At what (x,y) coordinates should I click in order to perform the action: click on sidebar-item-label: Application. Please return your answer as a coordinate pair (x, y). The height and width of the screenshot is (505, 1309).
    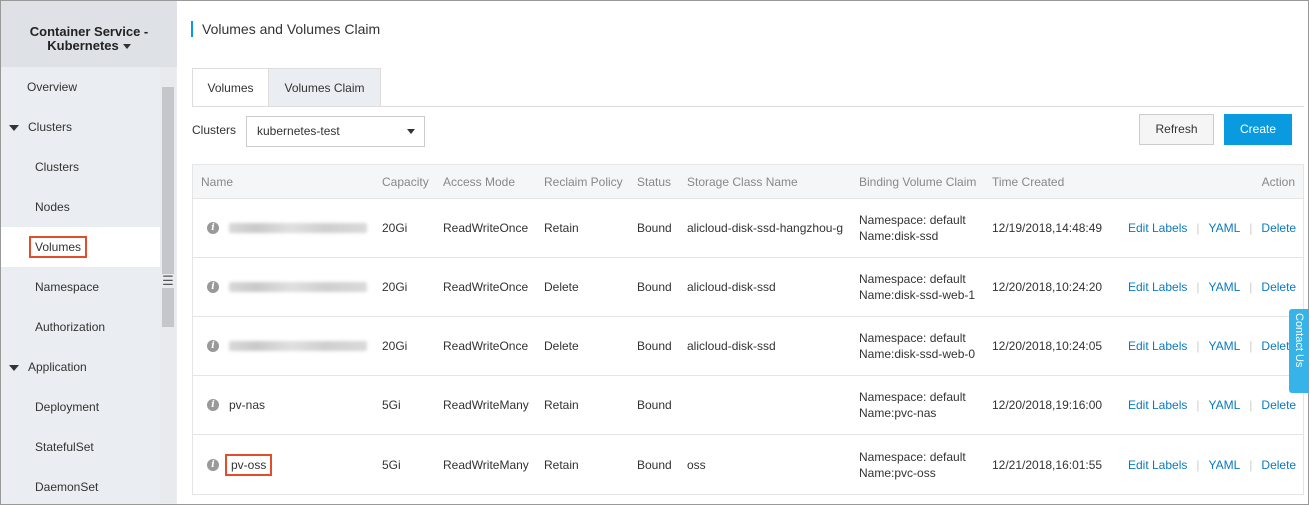
    Looking at the image, I should click on (57, 367).